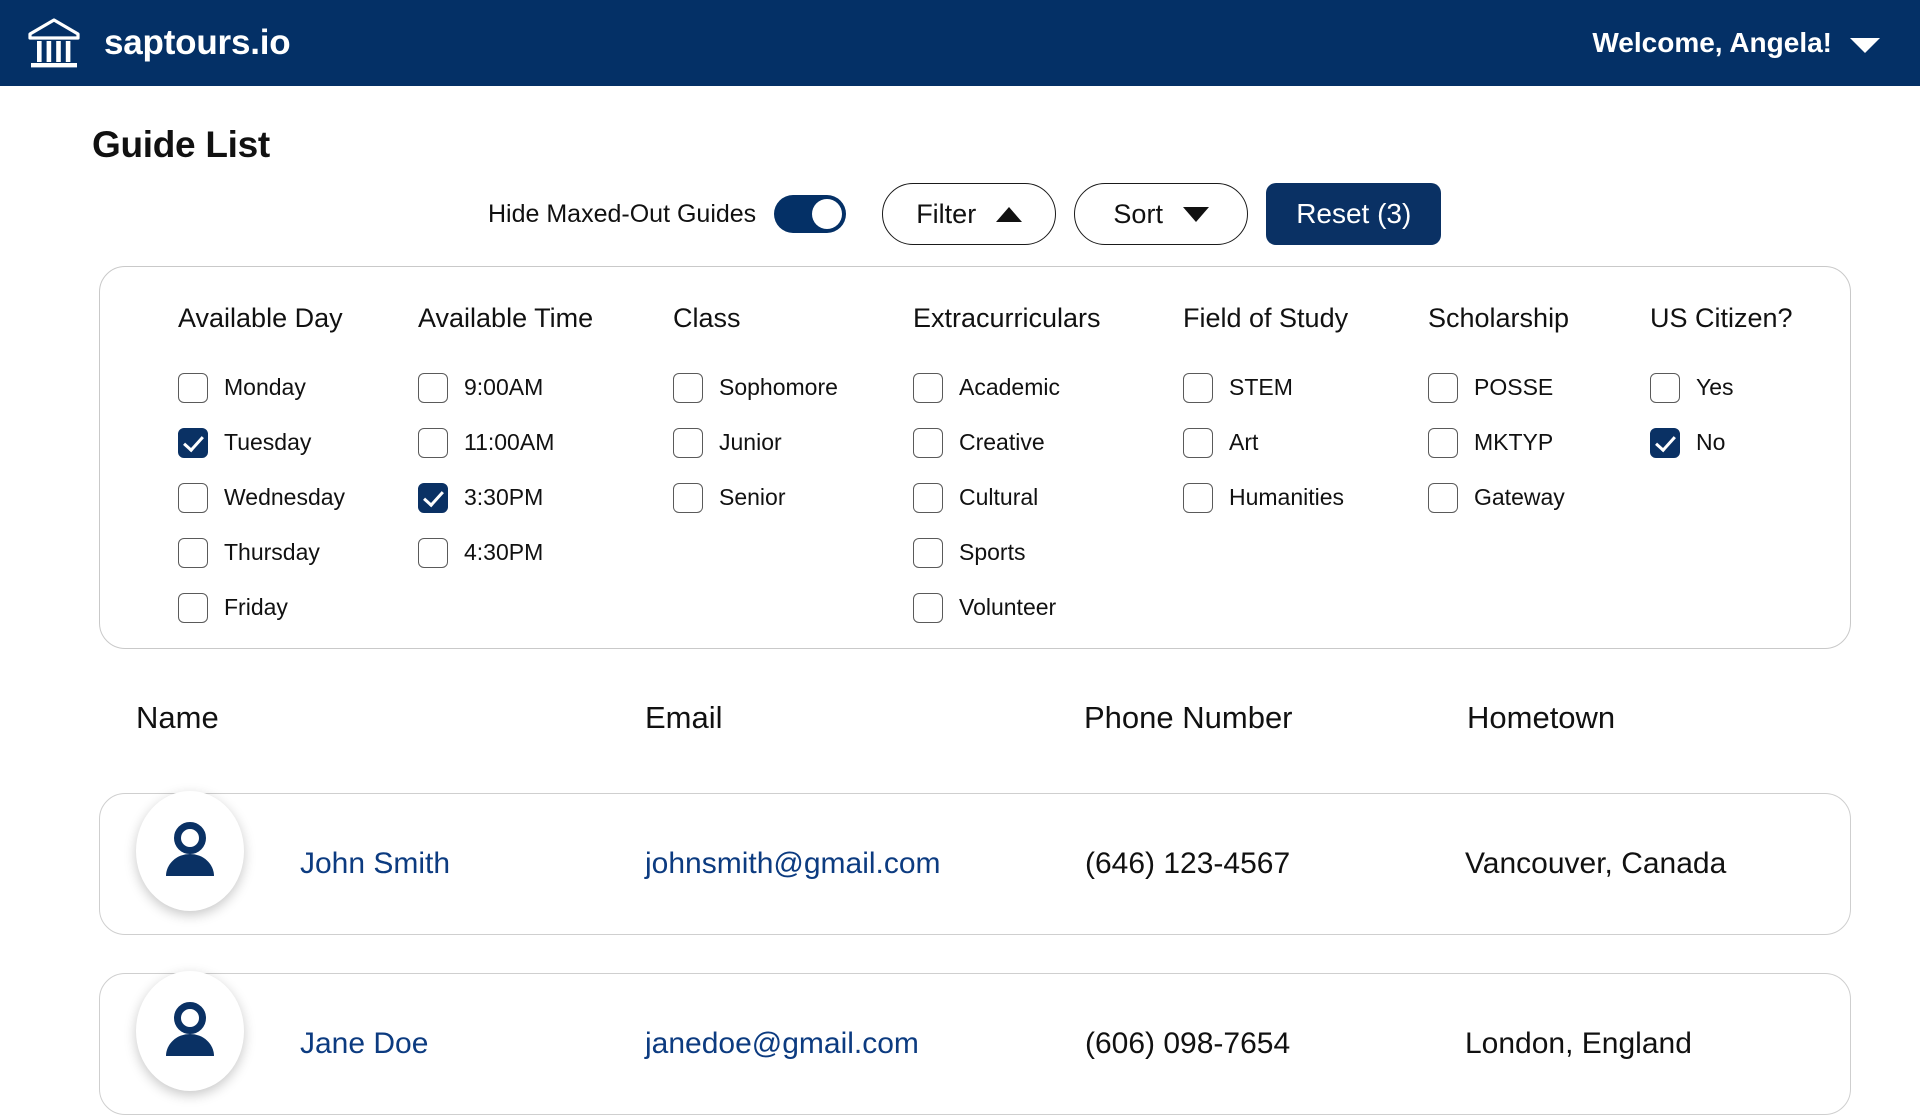  What do you see at coordinates (260, 318) in the screenshot?
I see `filter-column-title: Available Day` at bounding box center [260, 318].